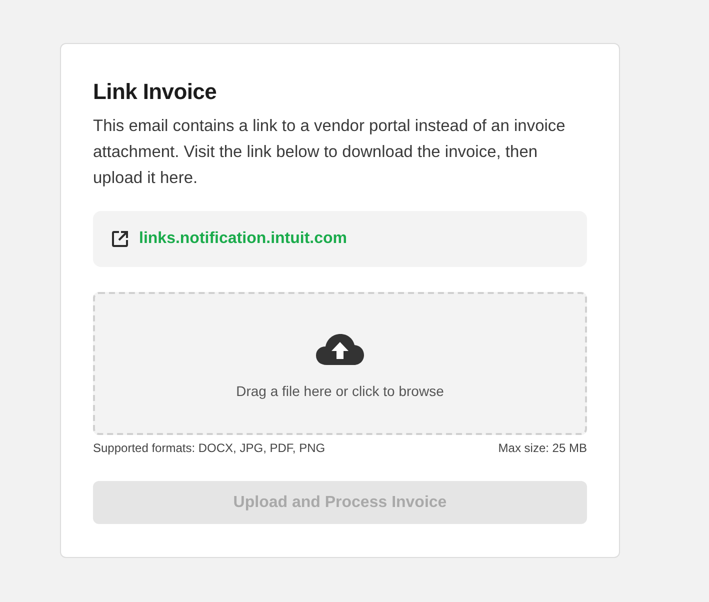 This screenshot has height=602, width=709. What do you see at coordinates (209, 448) in the screenshot?
I see `supported-formats: Supported formats: DOCX, JPG, PDF, PNG` at bounding box center [209, 448].